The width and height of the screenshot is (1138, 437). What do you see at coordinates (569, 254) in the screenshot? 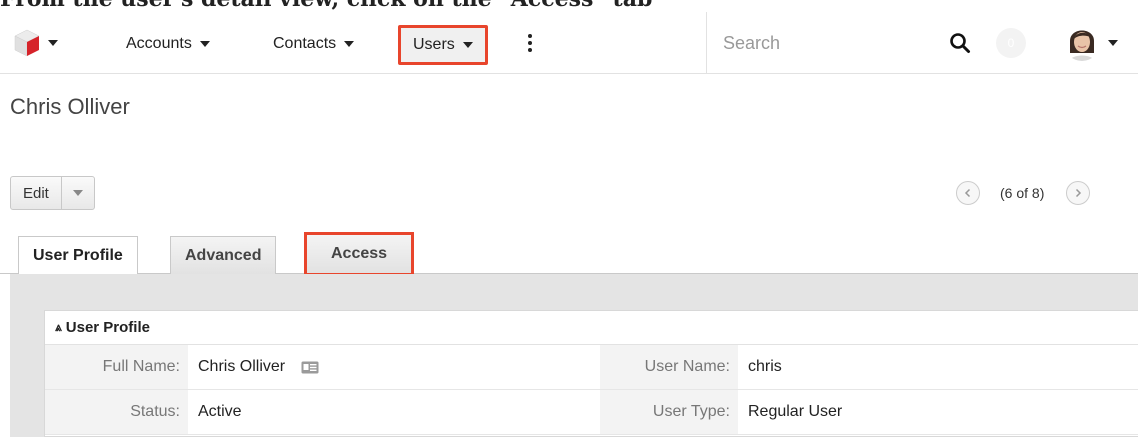
I see `record-tabs: User Profile Advanced Access` at bounding box center [569, 254].